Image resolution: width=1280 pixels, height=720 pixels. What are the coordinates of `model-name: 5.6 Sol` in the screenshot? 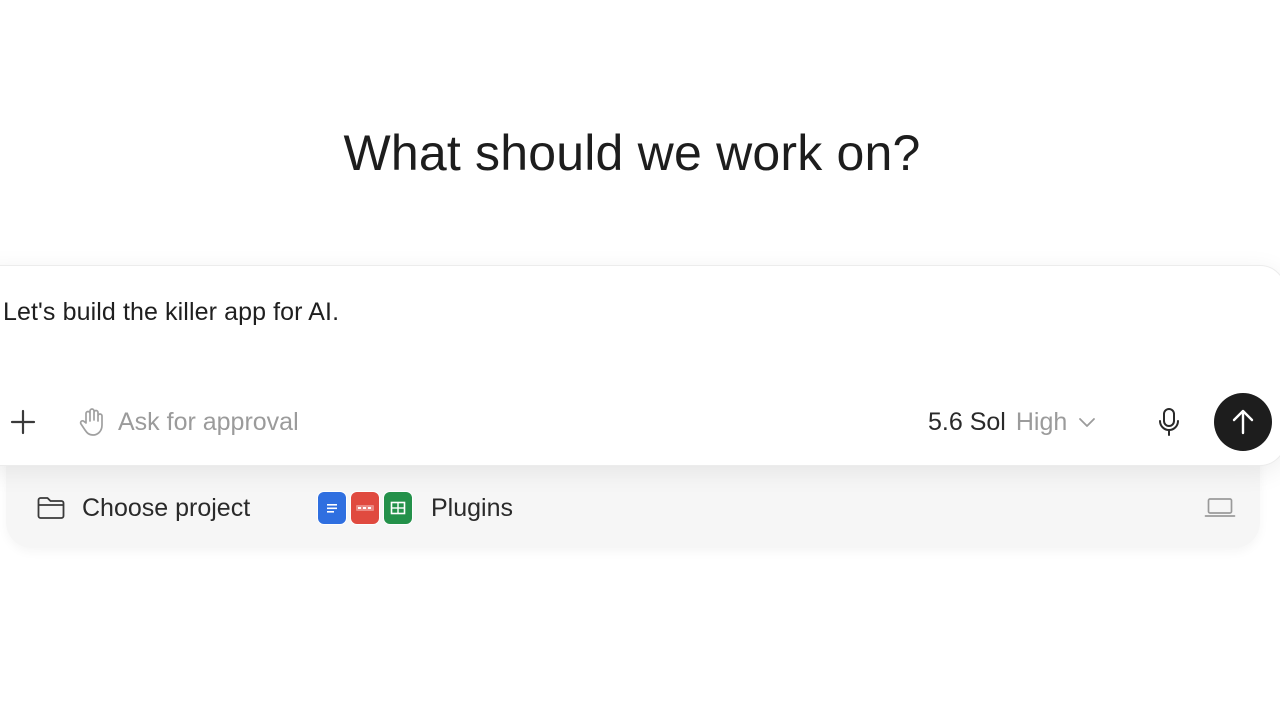 It's located at (967, 421).